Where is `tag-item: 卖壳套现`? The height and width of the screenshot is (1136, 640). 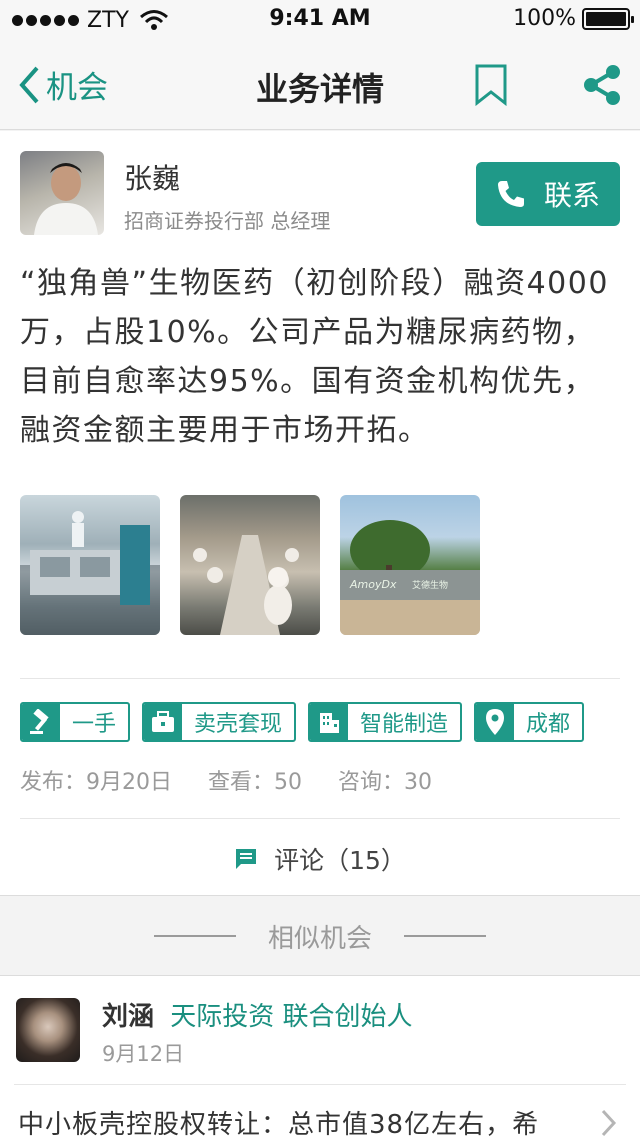 tag-item: 卖壳套现 is located at coordinates (219, 722).